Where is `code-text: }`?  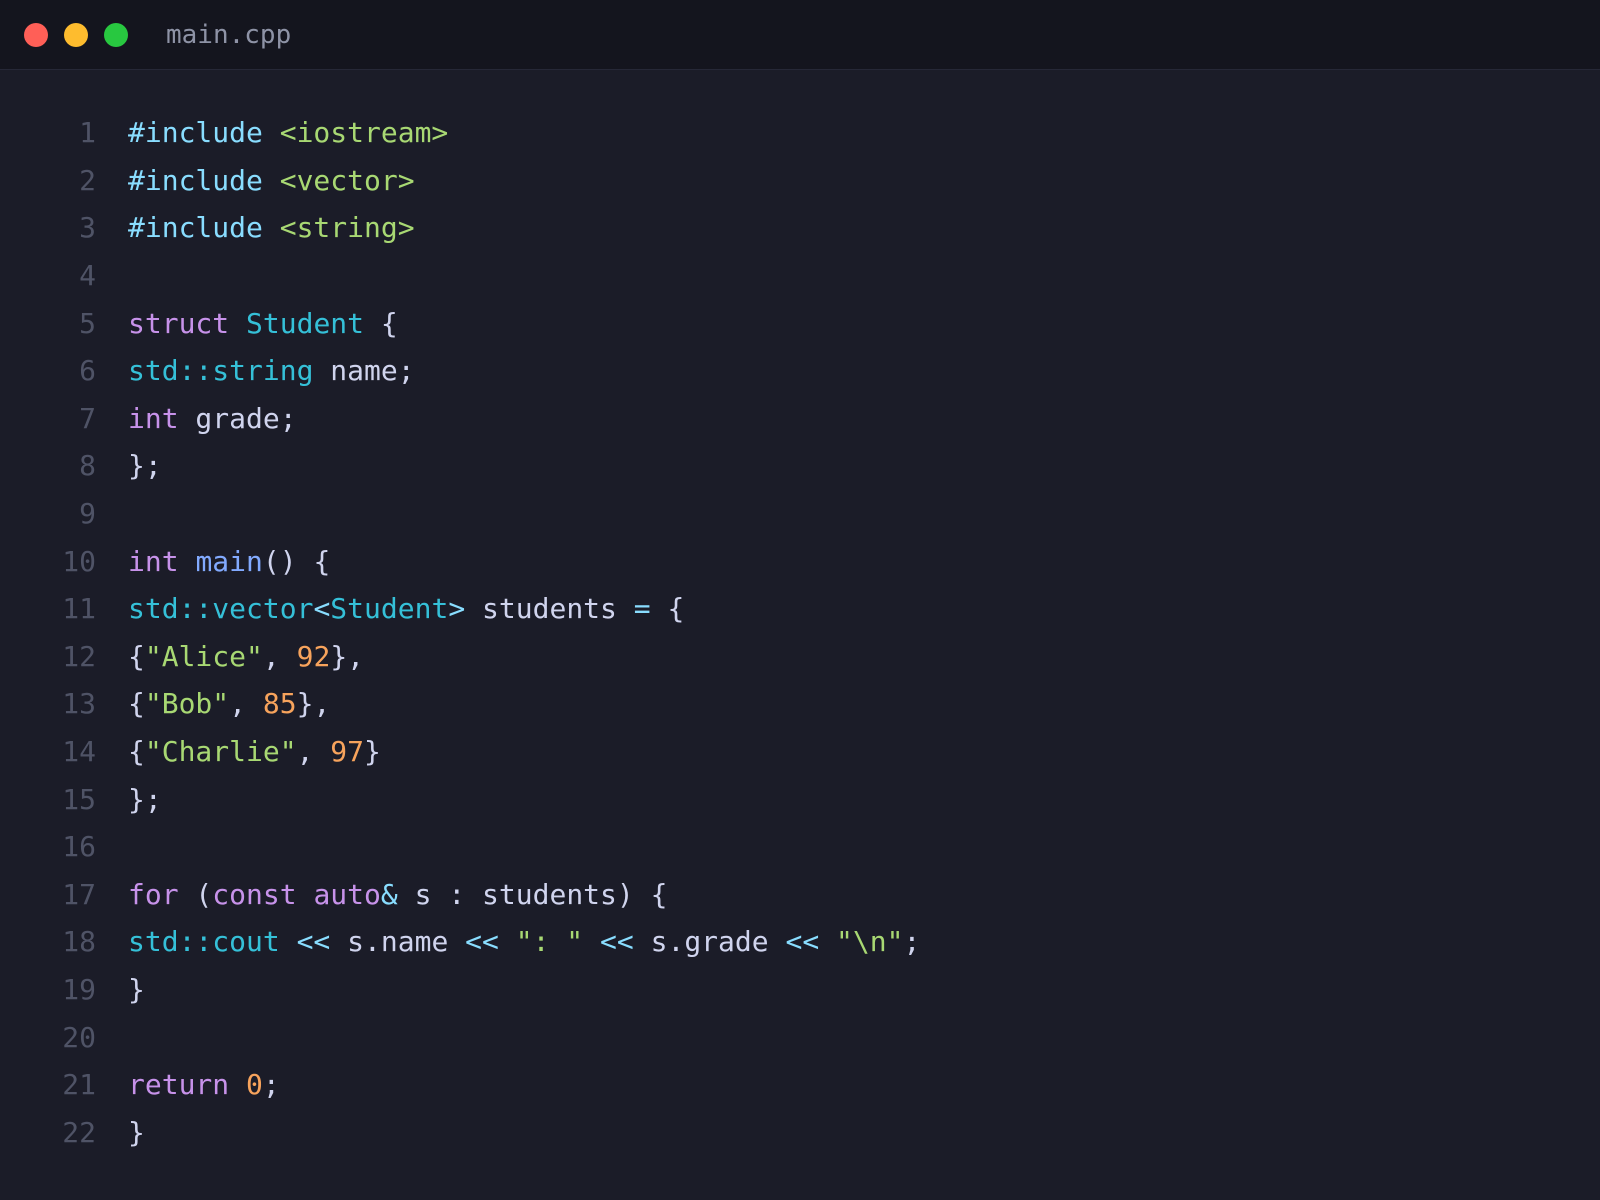 code-text: } is located at coordinates (136, 989).